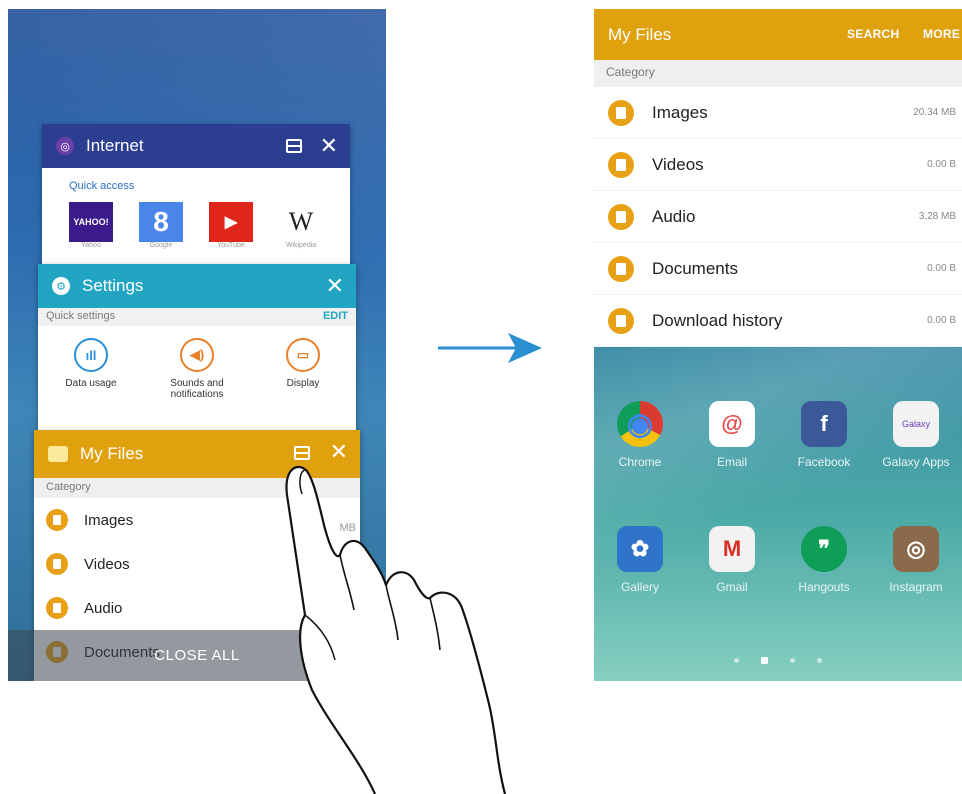  Describe the element at coordinates (81, 316) in the screenshot. I see `quick-settings-label: Quick settings` at that location.